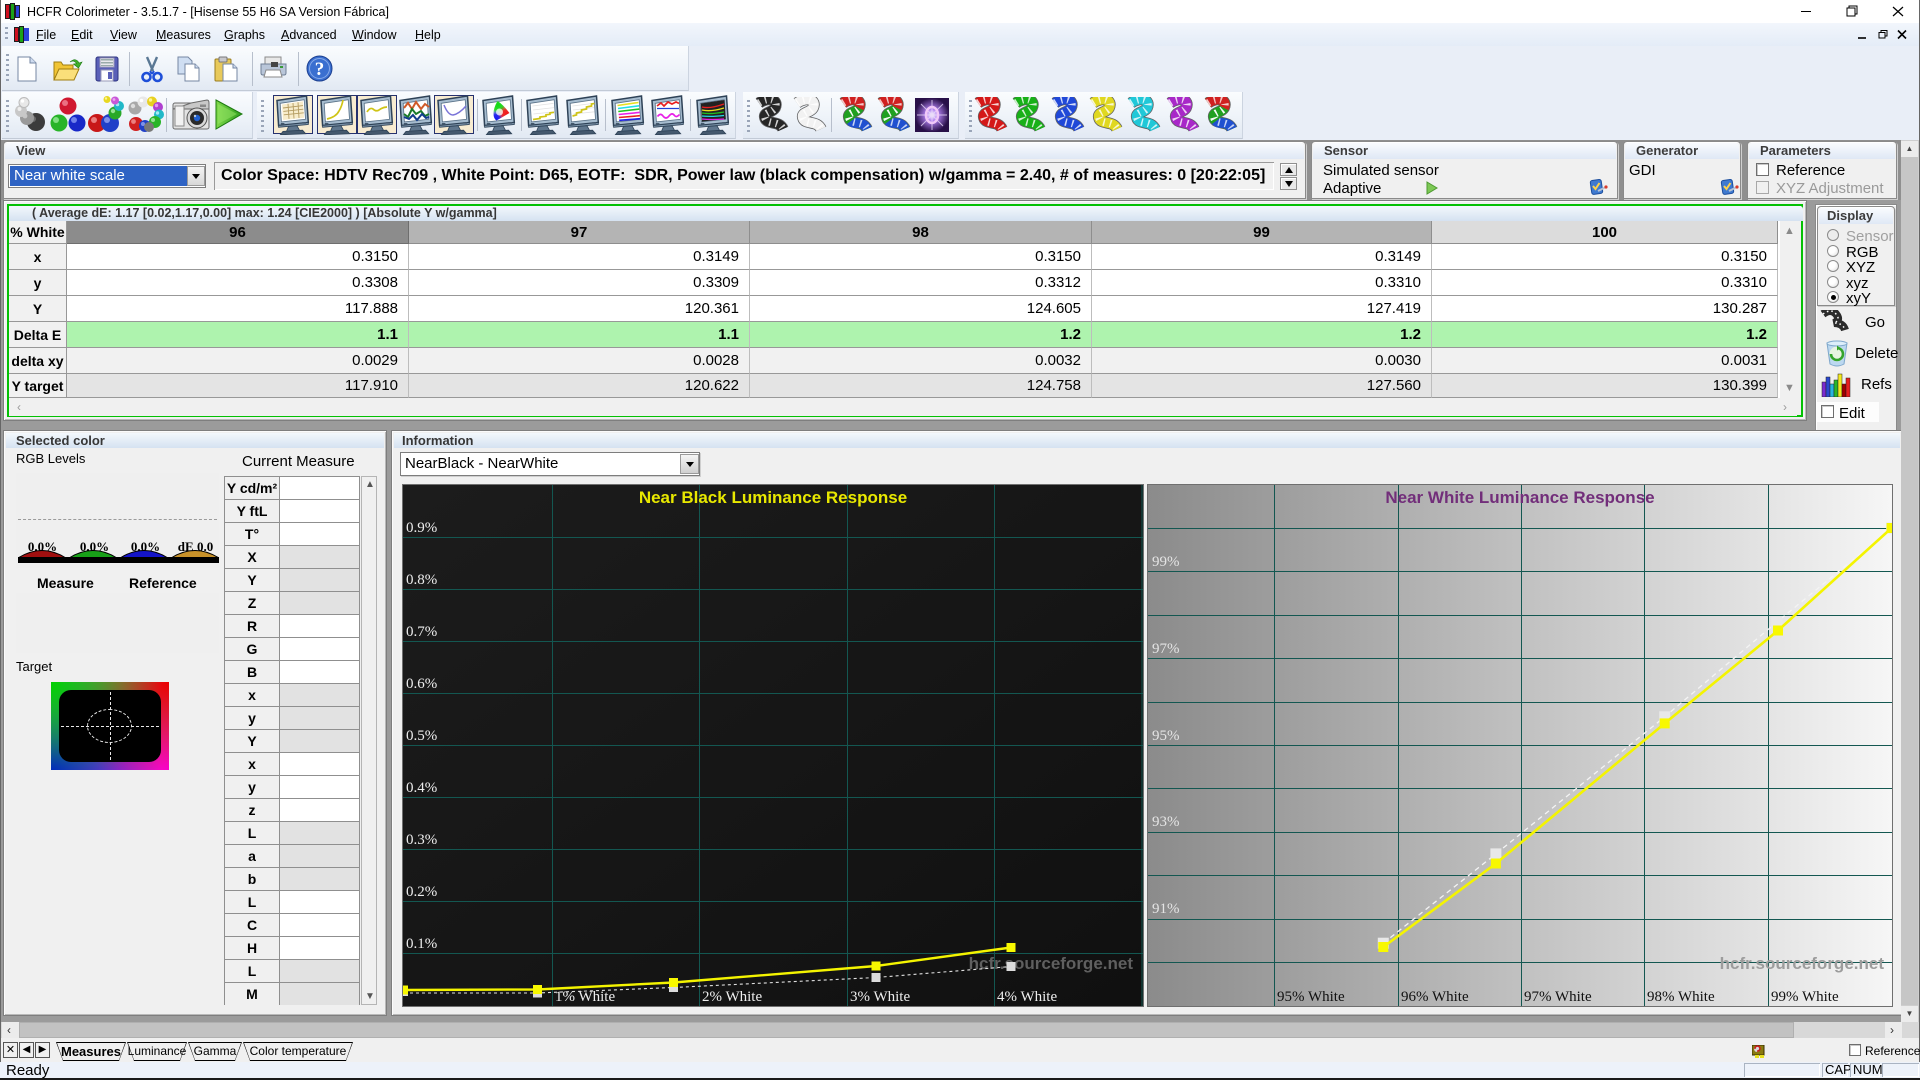 This screenshot has height=1080, width=1920. Describe the element at coordinates (421, 580) in the screenshot. I see `svg-text: 0.8%` at that location.